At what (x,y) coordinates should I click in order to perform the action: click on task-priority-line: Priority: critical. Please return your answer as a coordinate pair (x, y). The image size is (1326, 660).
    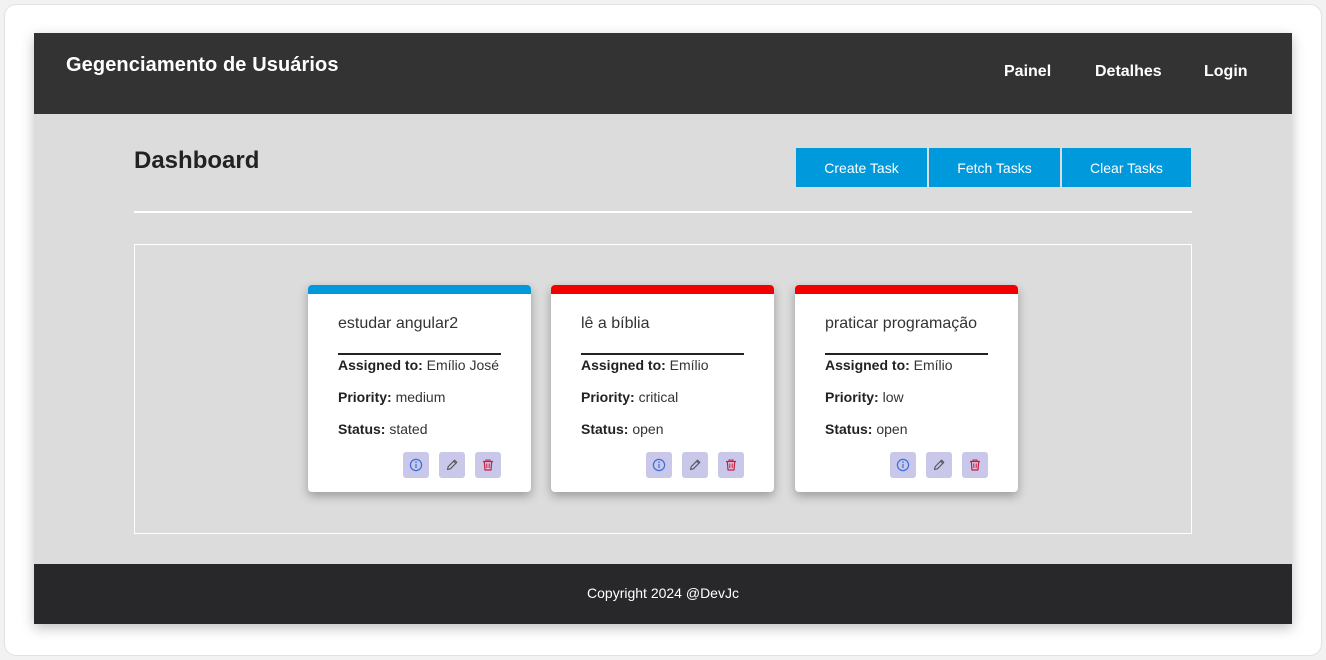
    Looking at the image, I should click on (629, 397).